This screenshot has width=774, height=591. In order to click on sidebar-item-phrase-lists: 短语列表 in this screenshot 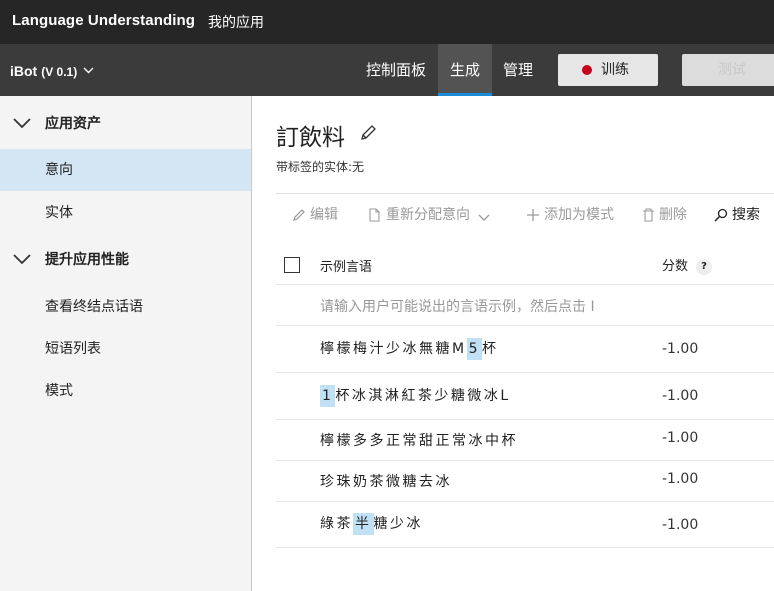, I will do `click(125, 349)`.